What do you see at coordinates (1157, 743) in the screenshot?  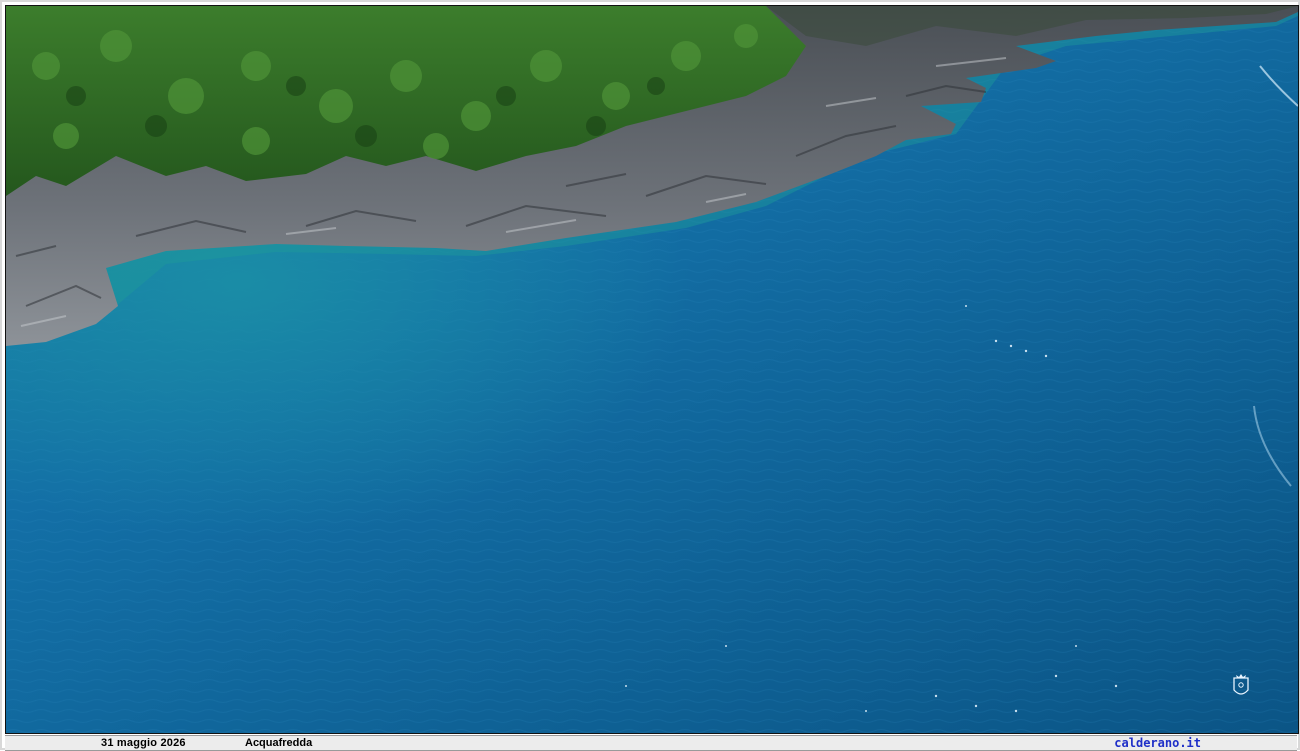 I see `site-link: calderano.it` at bounding box center [1157, 743].